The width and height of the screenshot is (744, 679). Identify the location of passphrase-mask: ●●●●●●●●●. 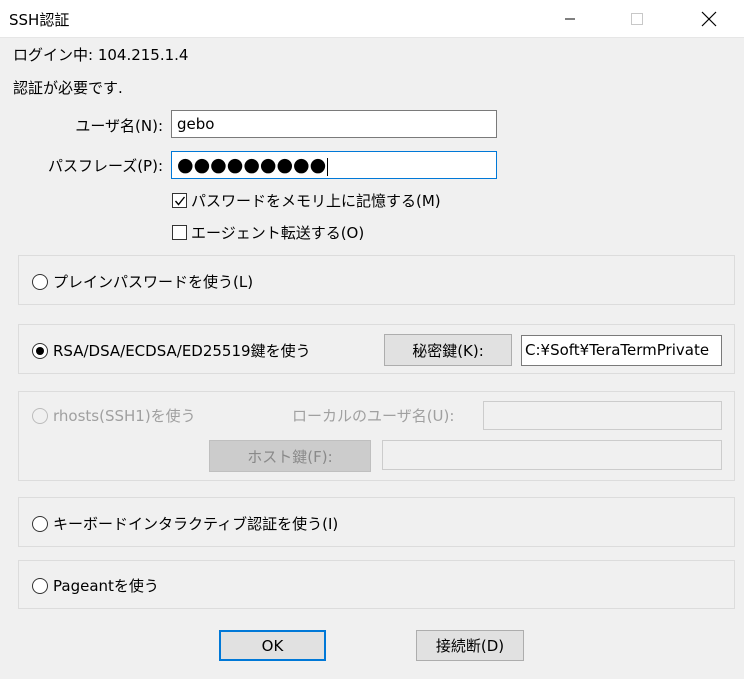
(252, 165).